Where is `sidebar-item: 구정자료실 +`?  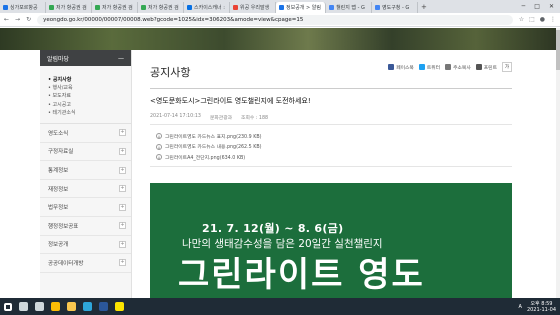 sidebar-item: 구정자료실 + is located at coordinates (85, 152).